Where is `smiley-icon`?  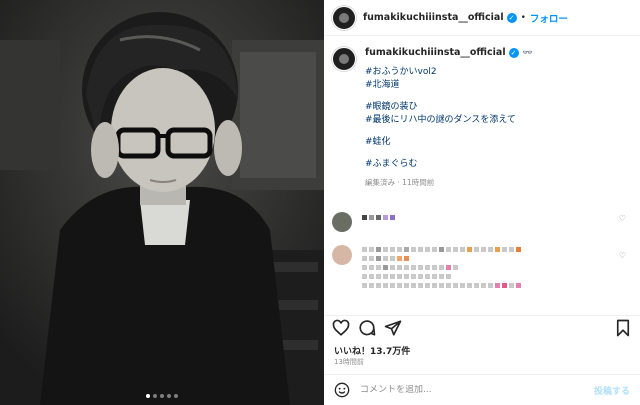
smiley-icon is located at coordinates (342, 390).